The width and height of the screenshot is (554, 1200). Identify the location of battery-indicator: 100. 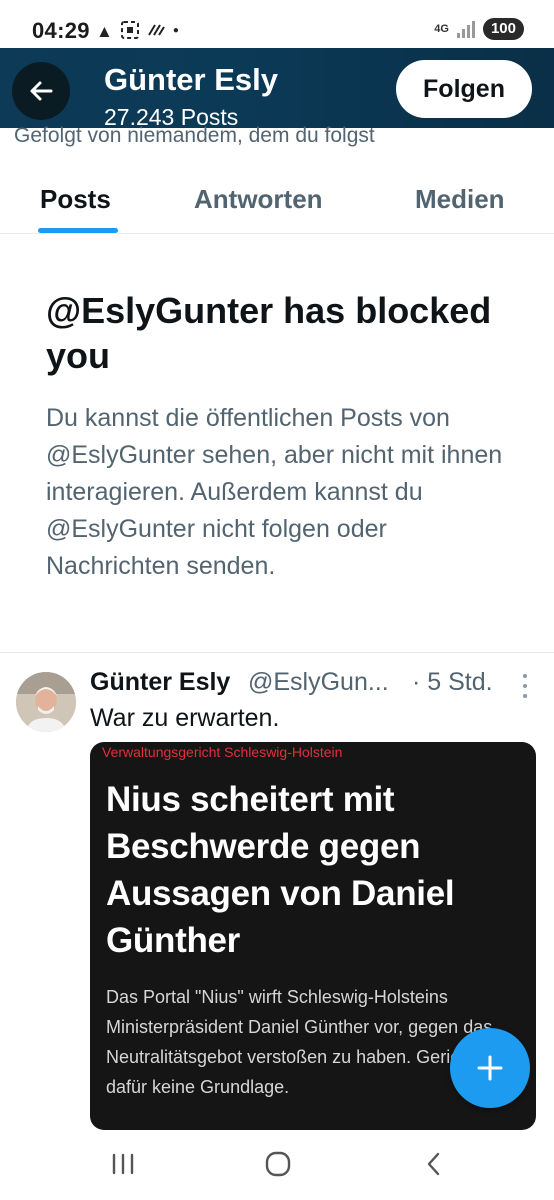
(503, 29).